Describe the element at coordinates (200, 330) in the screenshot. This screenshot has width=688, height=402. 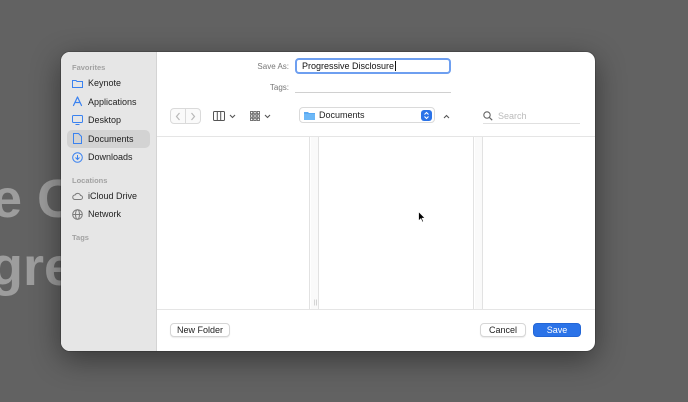
I see `new-folder-button: New Folder` at that location.